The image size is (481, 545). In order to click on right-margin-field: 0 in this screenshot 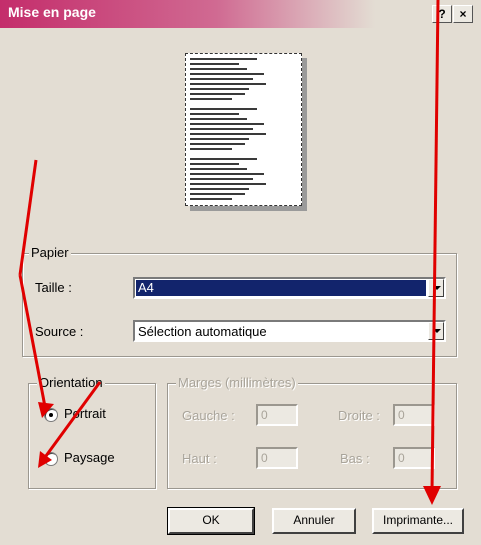, I will do `click(414, 415)`.